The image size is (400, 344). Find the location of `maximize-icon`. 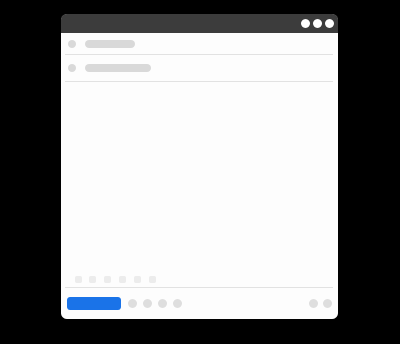

maximize-icon is located at coordinates (317, 23).